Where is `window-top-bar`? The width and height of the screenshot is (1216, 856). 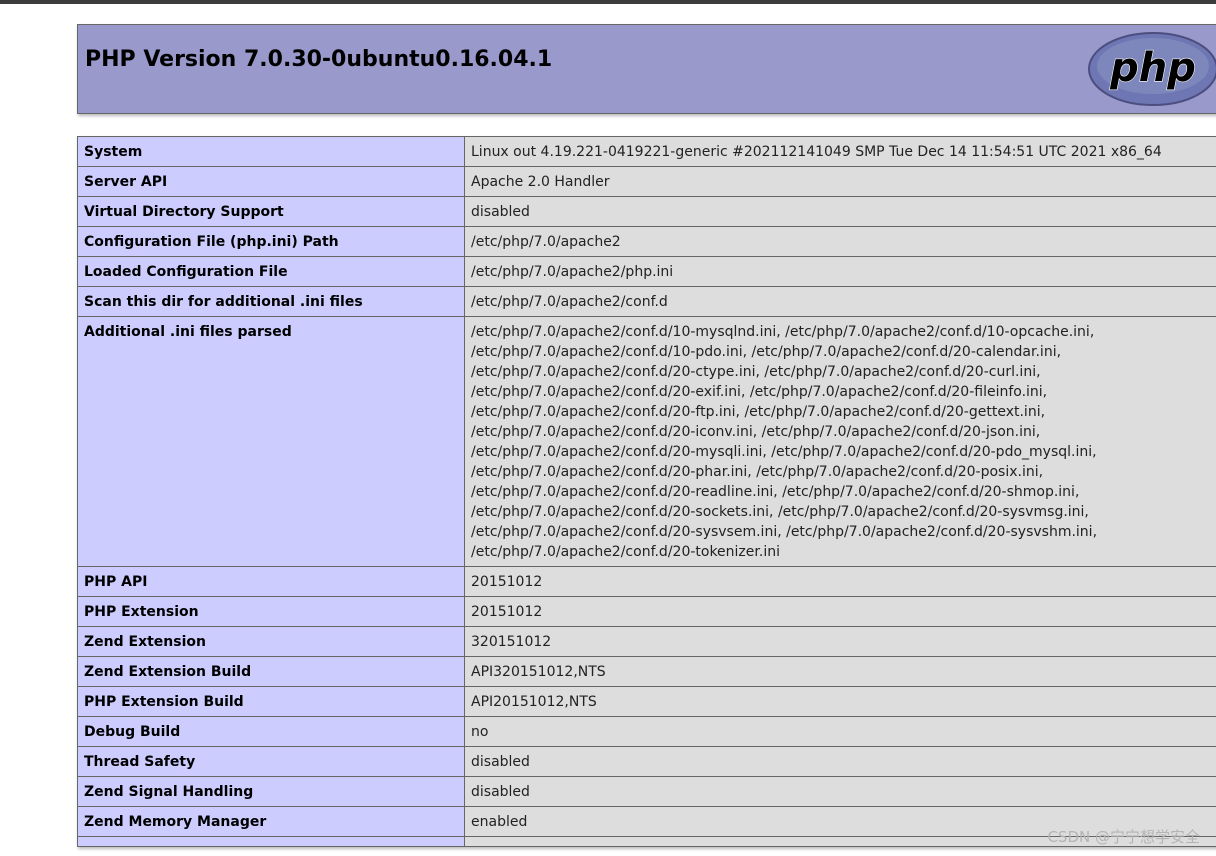 window-top-bar is located at coordinates (608, 2).